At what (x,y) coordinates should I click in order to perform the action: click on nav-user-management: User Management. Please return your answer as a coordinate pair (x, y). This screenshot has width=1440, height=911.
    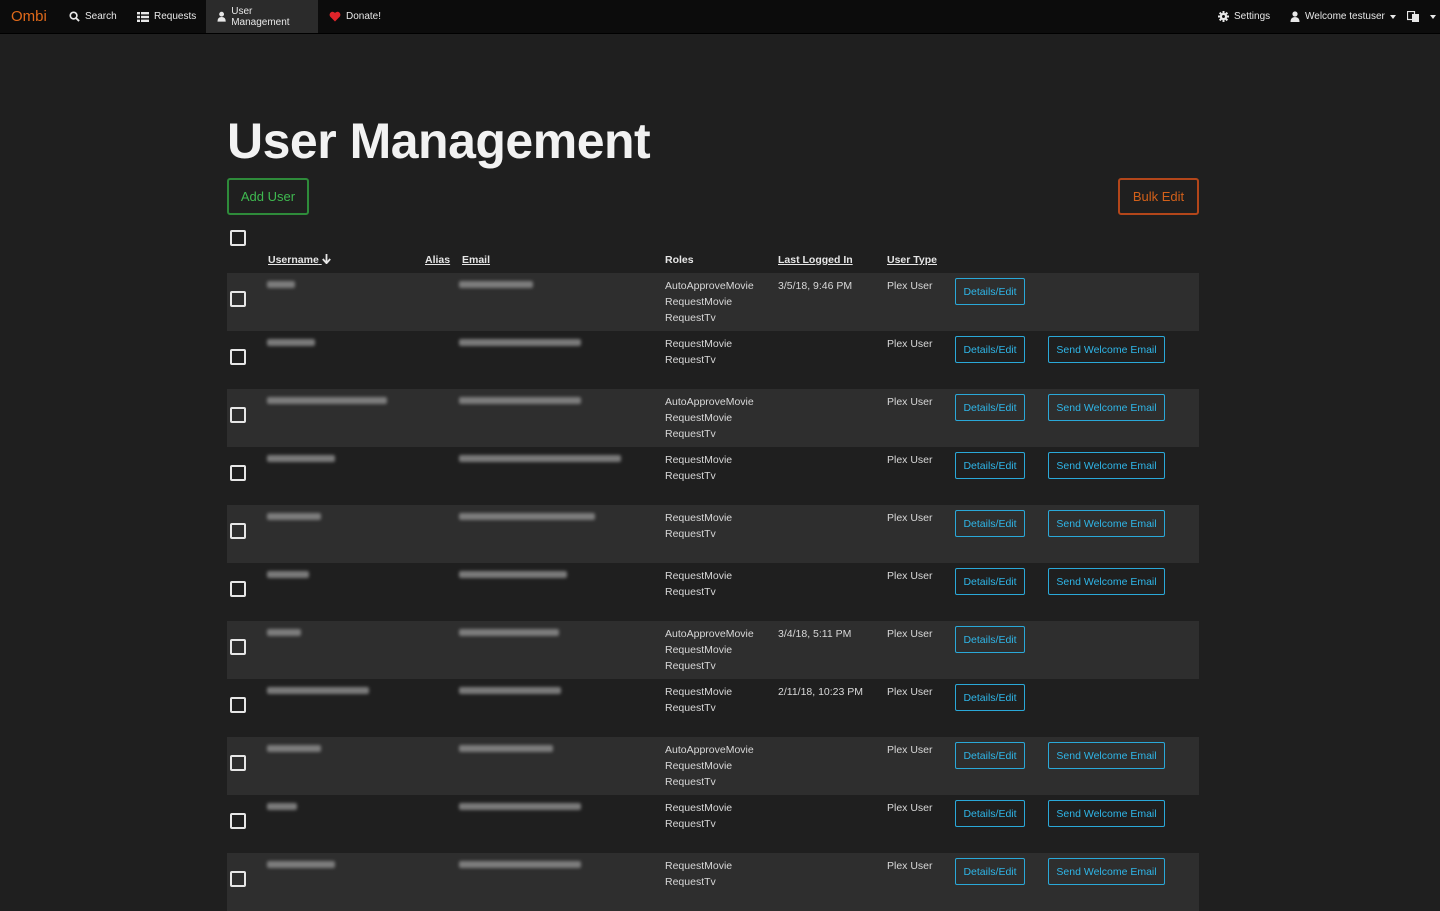
    Looking at the image, I should click on (262, 16).